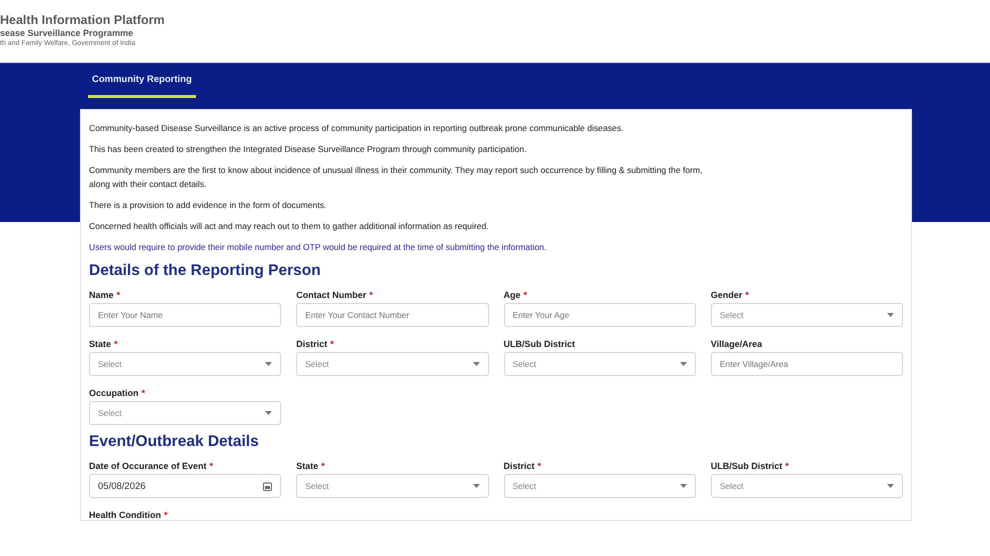 The image size is (990, 556). I want to click on intro-text: Community members are the first to know about incidence of unusual illness in their community. They may report such occurrence by filling & submitting the form, along with their contact details., so click(396, 177).